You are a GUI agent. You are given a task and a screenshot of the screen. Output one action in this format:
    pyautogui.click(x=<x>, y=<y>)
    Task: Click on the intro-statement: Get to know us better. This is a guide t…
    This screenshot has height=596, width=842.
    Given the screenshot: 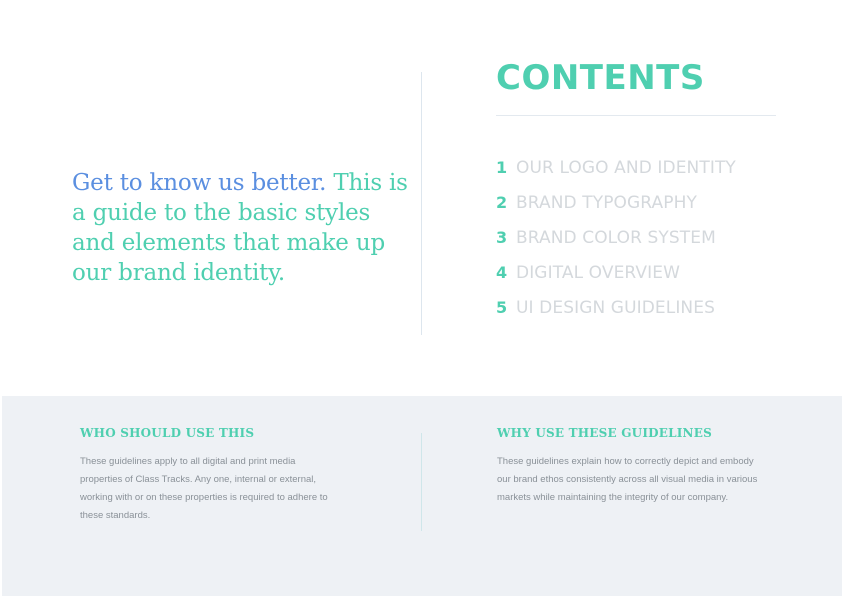 What is the action you would take?
    pyautogui.click(x=242, y=228)
    